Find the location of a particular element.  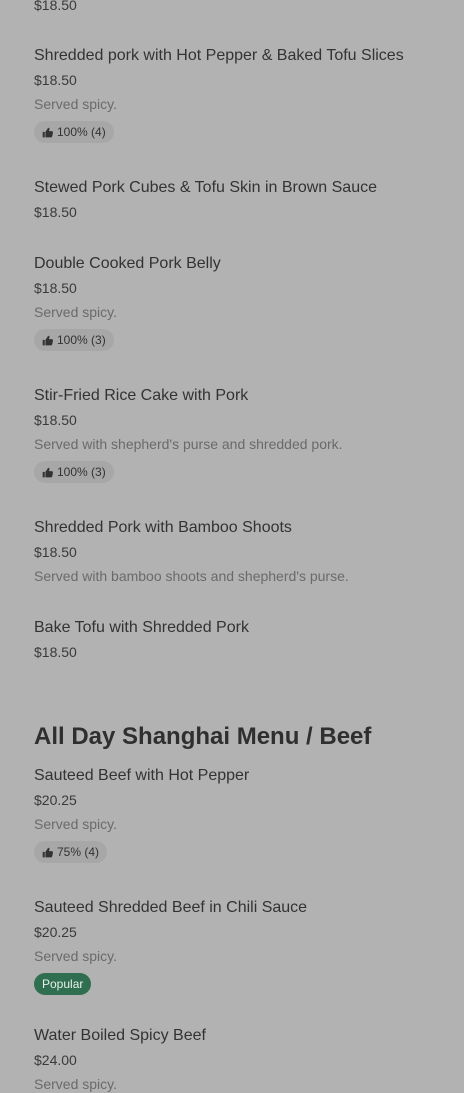

rating-badge: 100% (4) is located at coordinates (74, 132).